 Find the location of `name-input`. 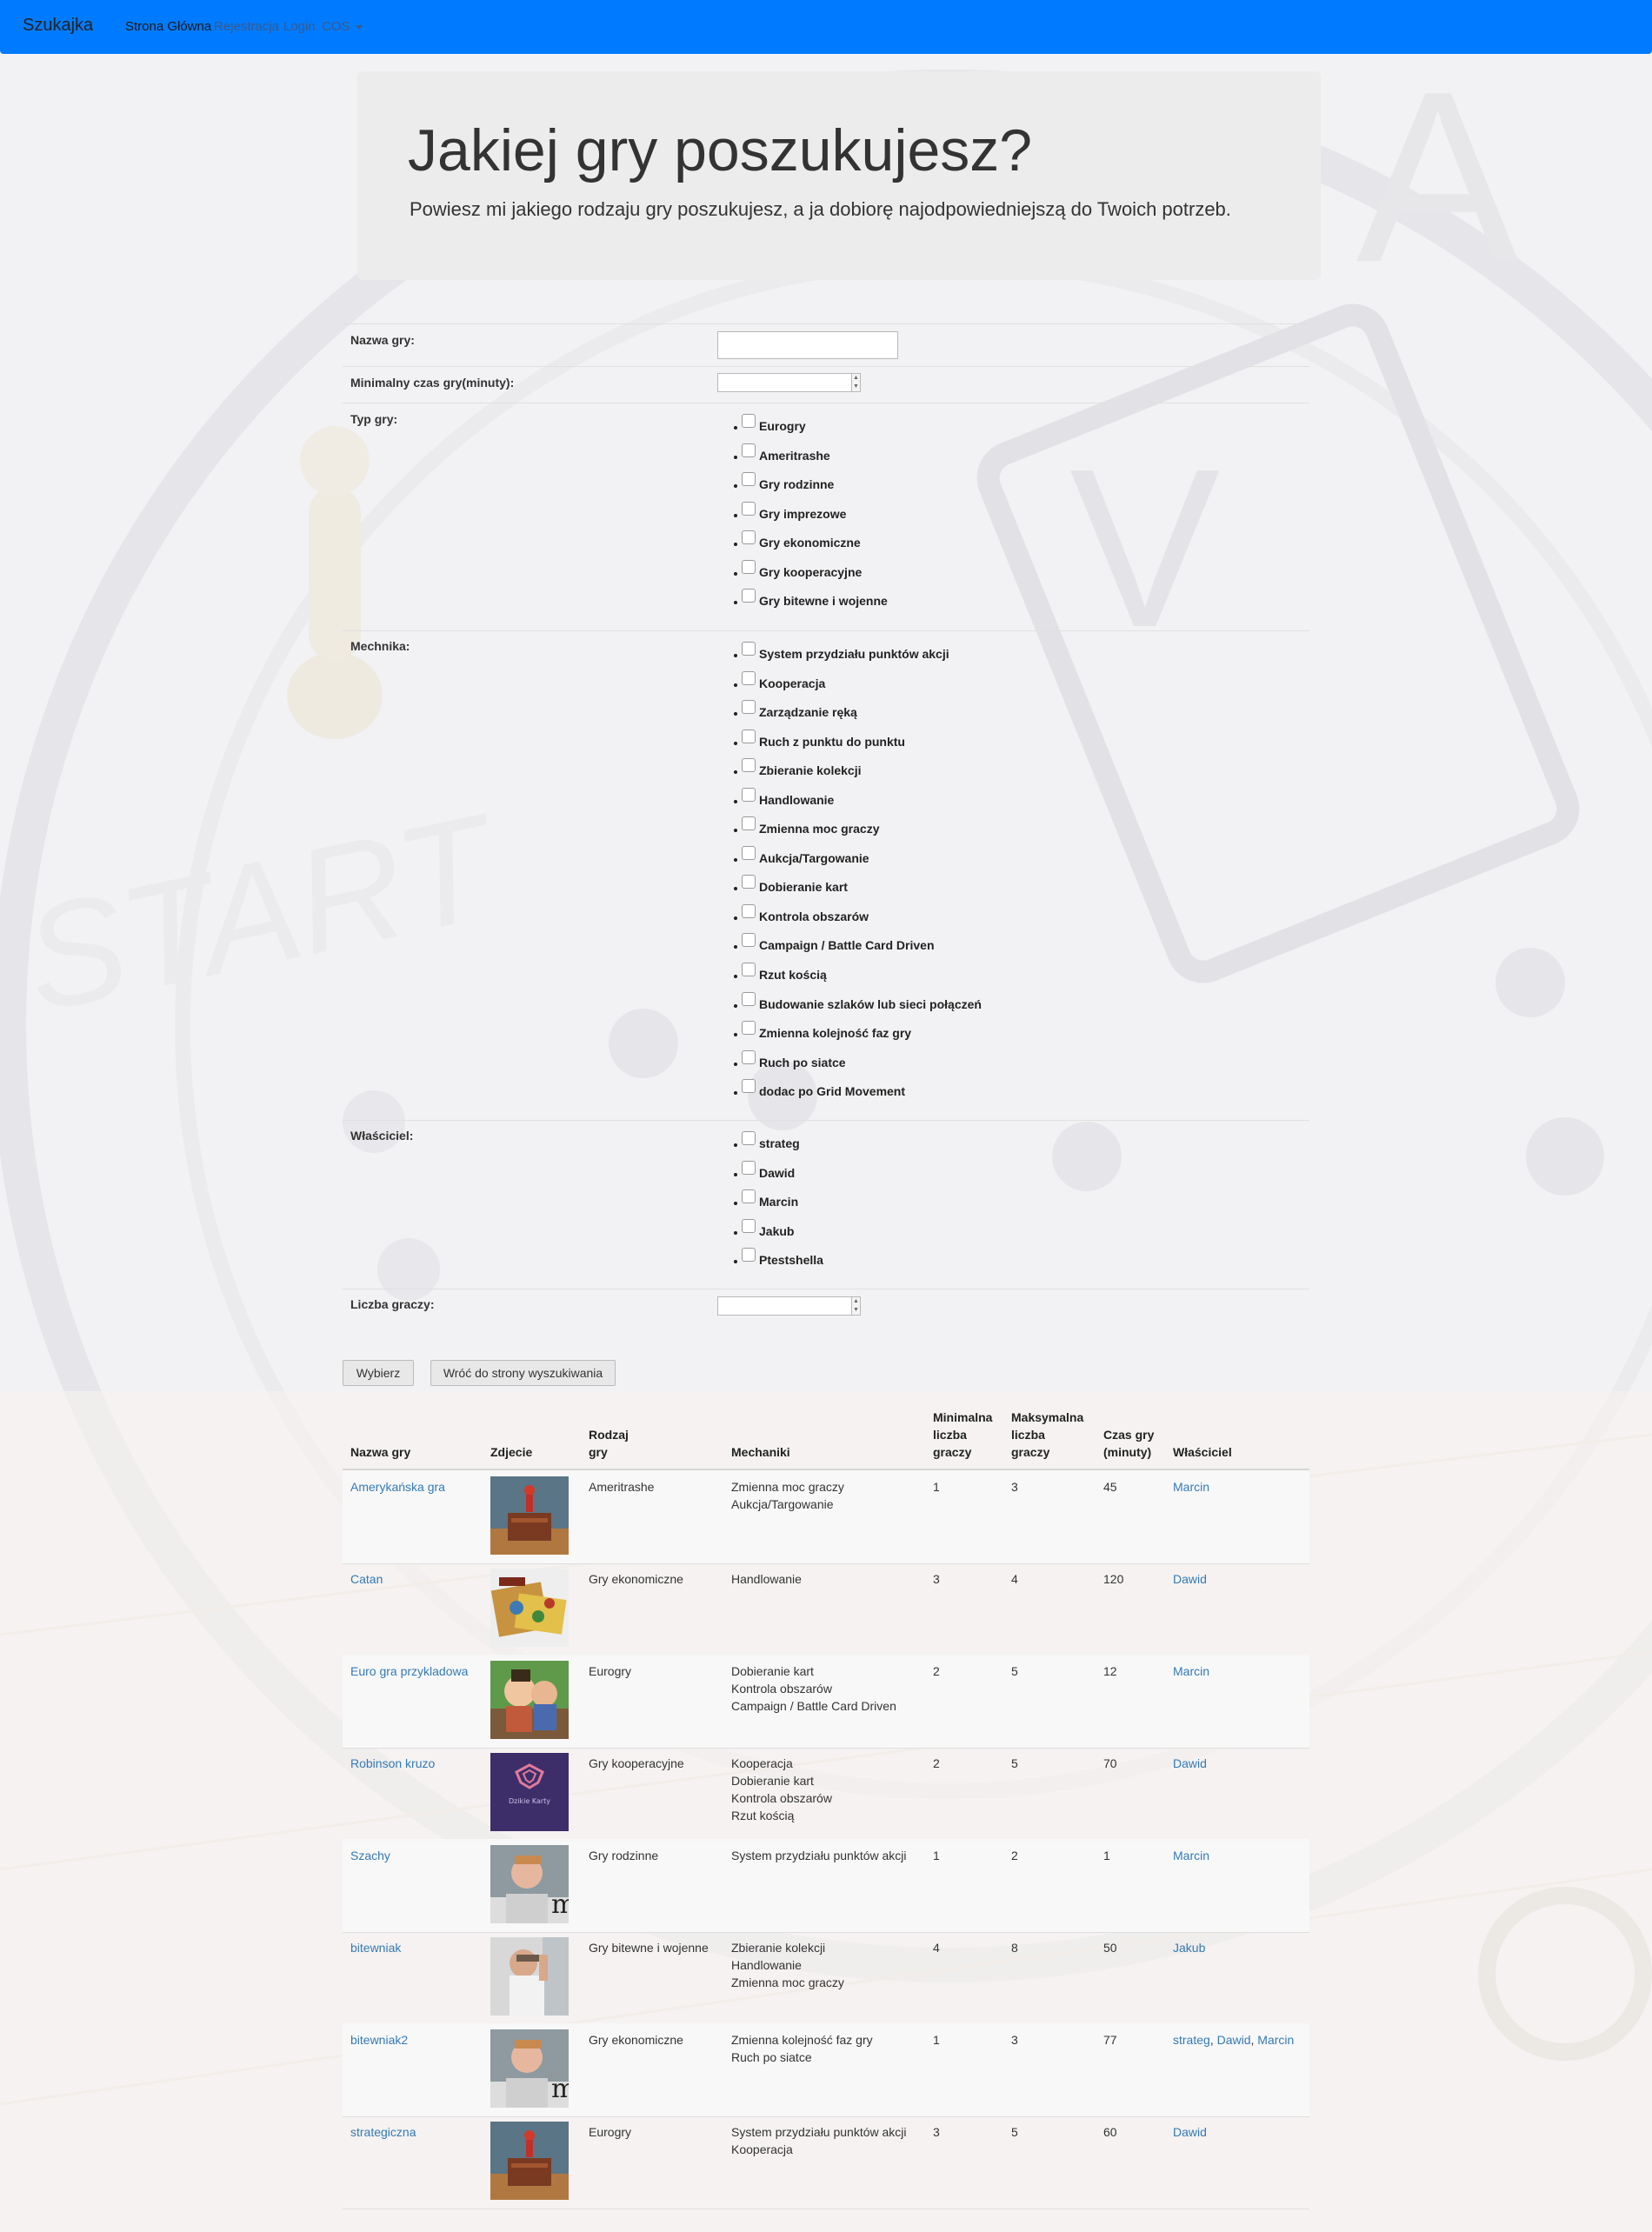

name-input is located at coordinates (807, 345).